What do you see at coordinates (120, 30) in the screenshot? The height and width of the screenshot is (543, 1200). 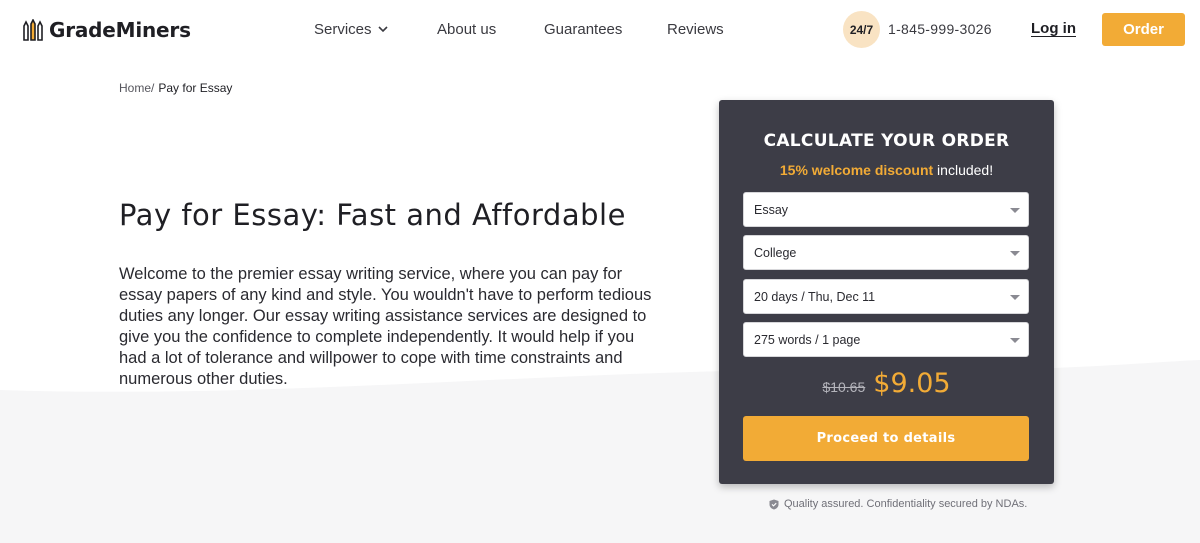 I see `logo-text: GradeMiners` at bounding box center [120, 30].